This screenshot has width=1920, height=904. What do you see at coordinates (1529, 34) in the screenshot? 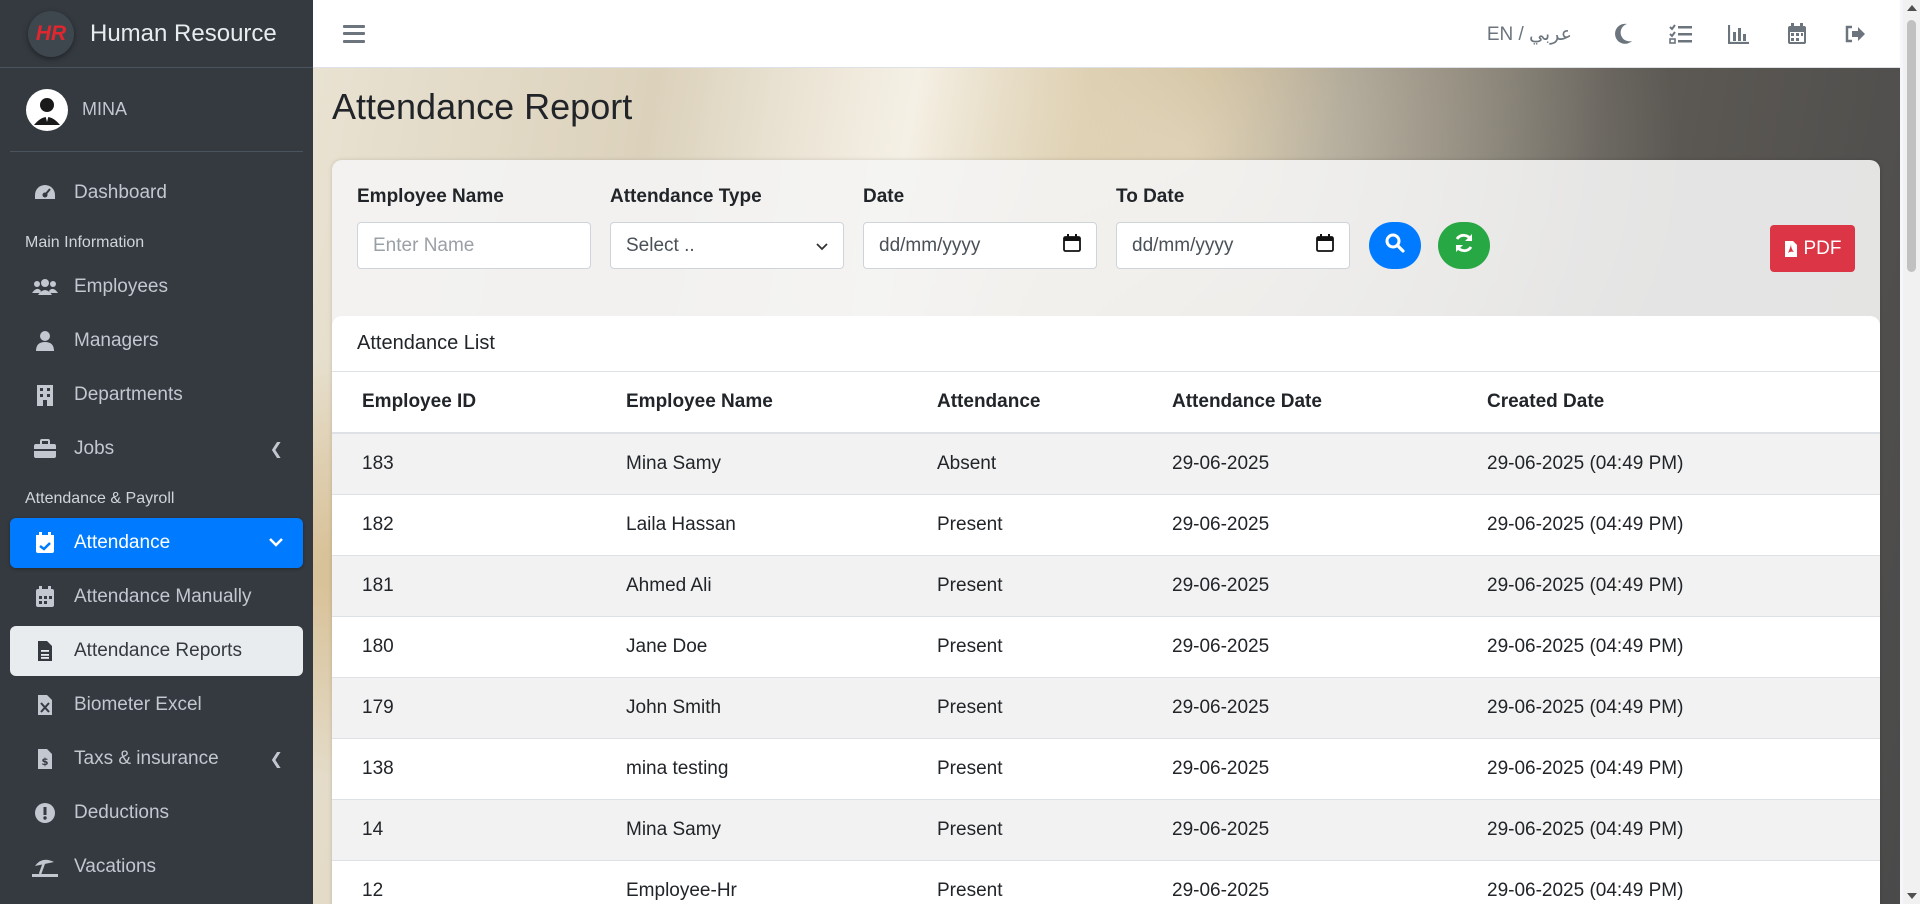
I see `language-switch: EN / عربي` at bounding box center [1529, 34].